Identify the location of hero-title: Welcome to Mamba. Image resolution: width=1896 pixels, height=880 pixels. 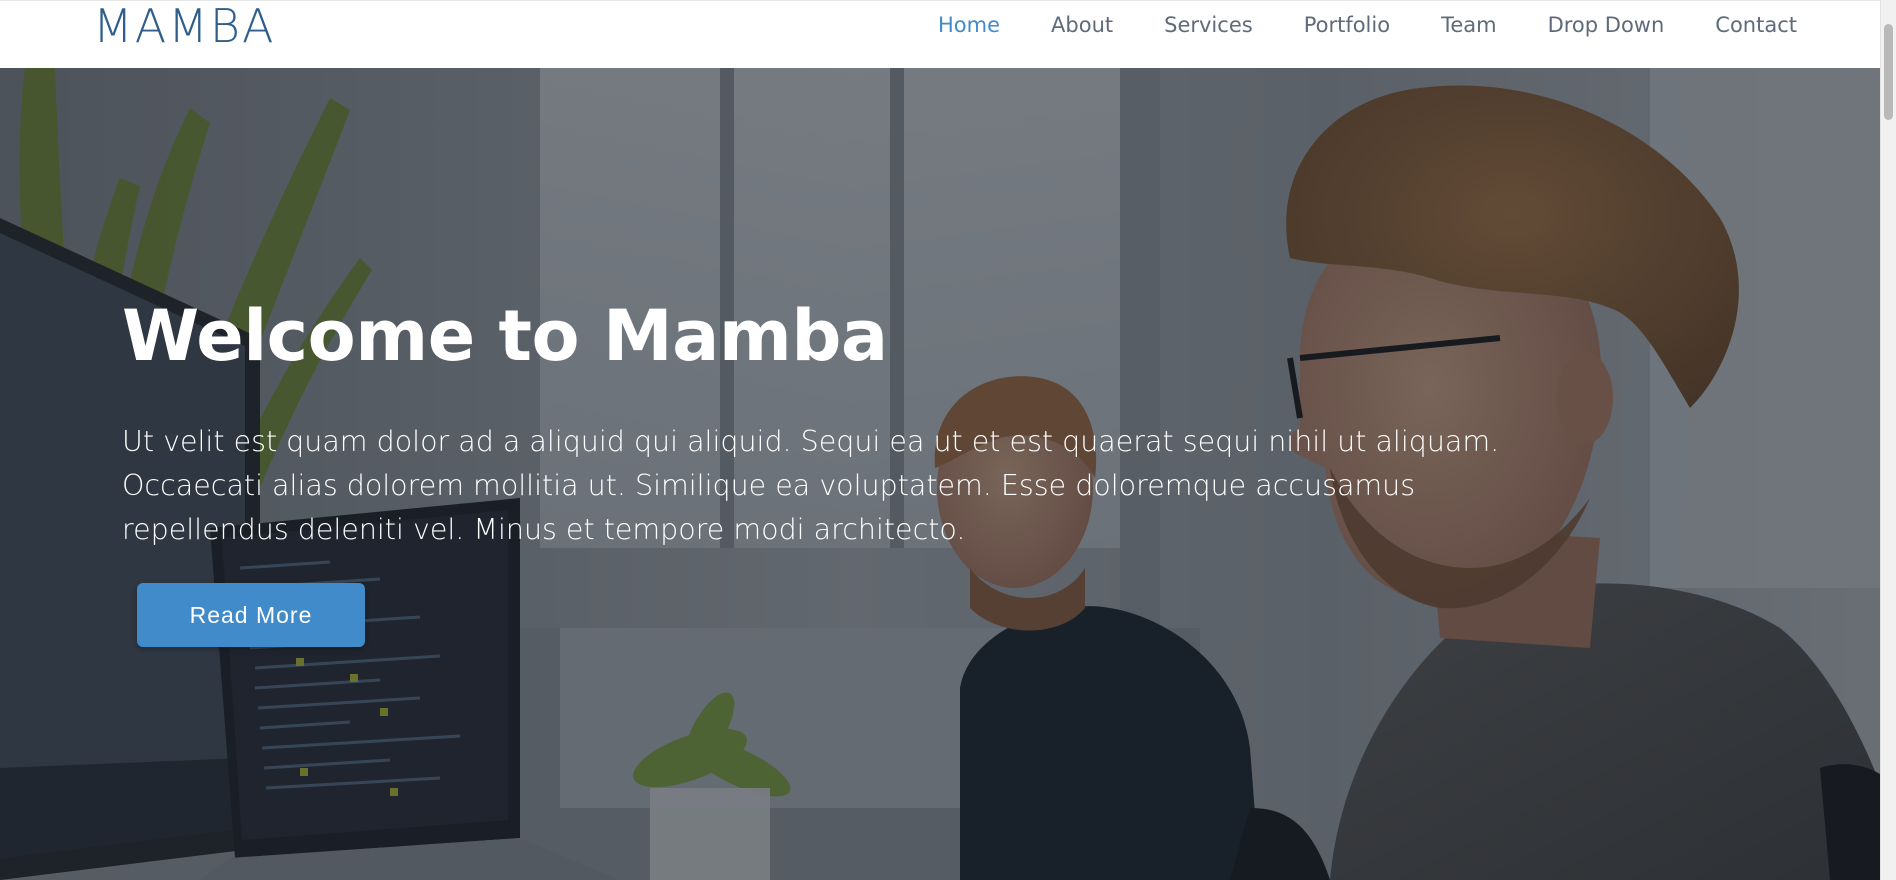
(505, 336).